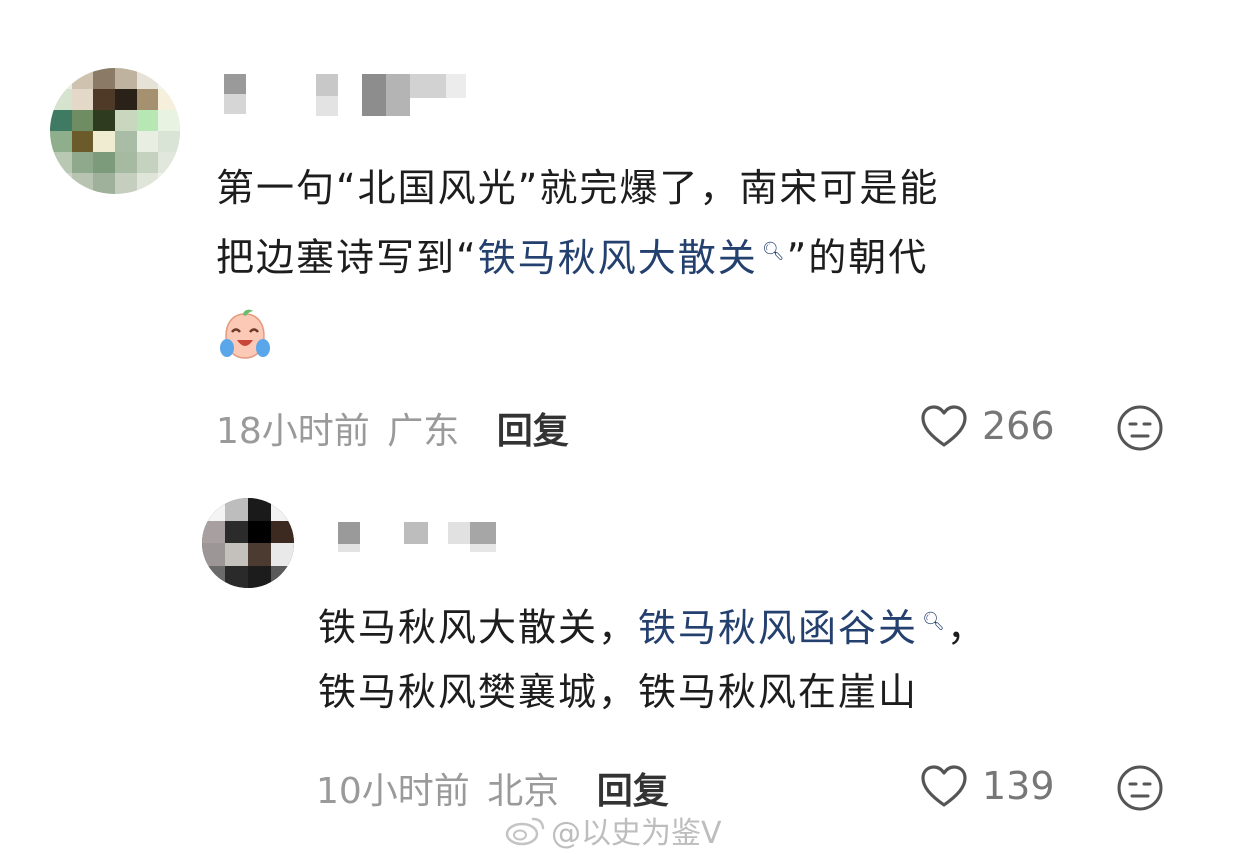 The width and height of the screenshot is (1239, 854). I want to click on comment-username, so click(345, 95).